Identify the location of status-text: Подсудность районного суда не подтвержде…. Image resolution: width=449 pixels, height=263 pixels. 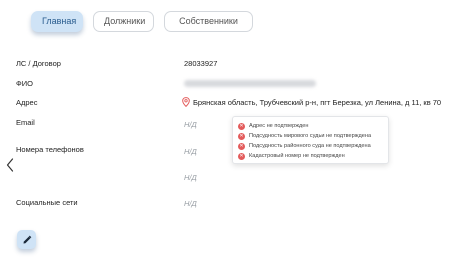
(310, 146).